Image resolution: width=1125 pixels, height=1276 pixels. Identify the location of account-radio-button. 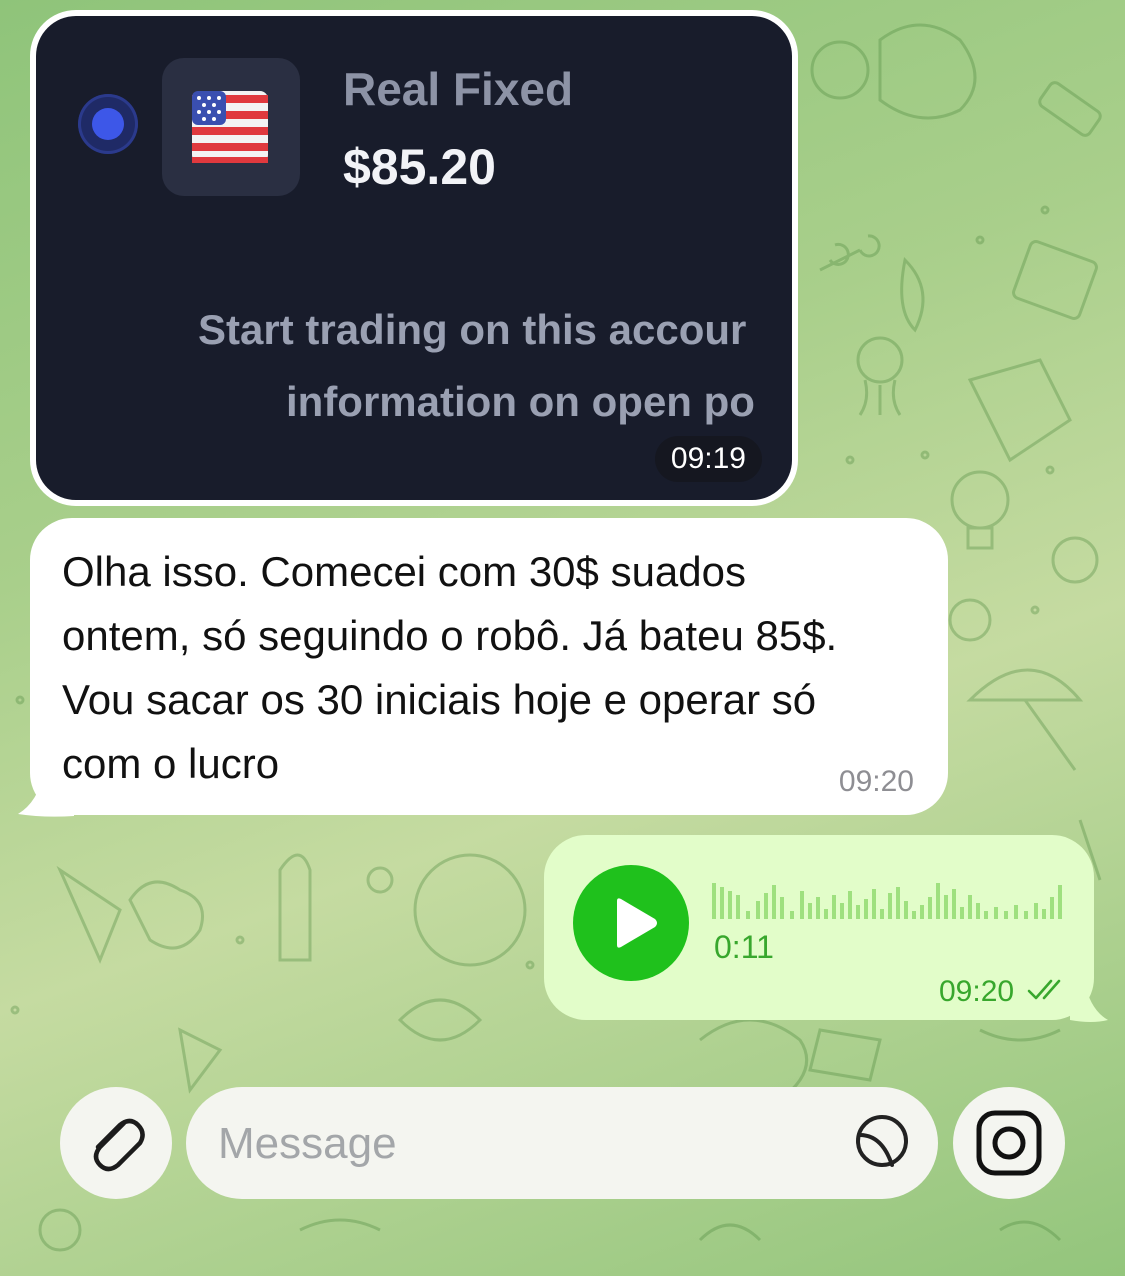
(108, 124).